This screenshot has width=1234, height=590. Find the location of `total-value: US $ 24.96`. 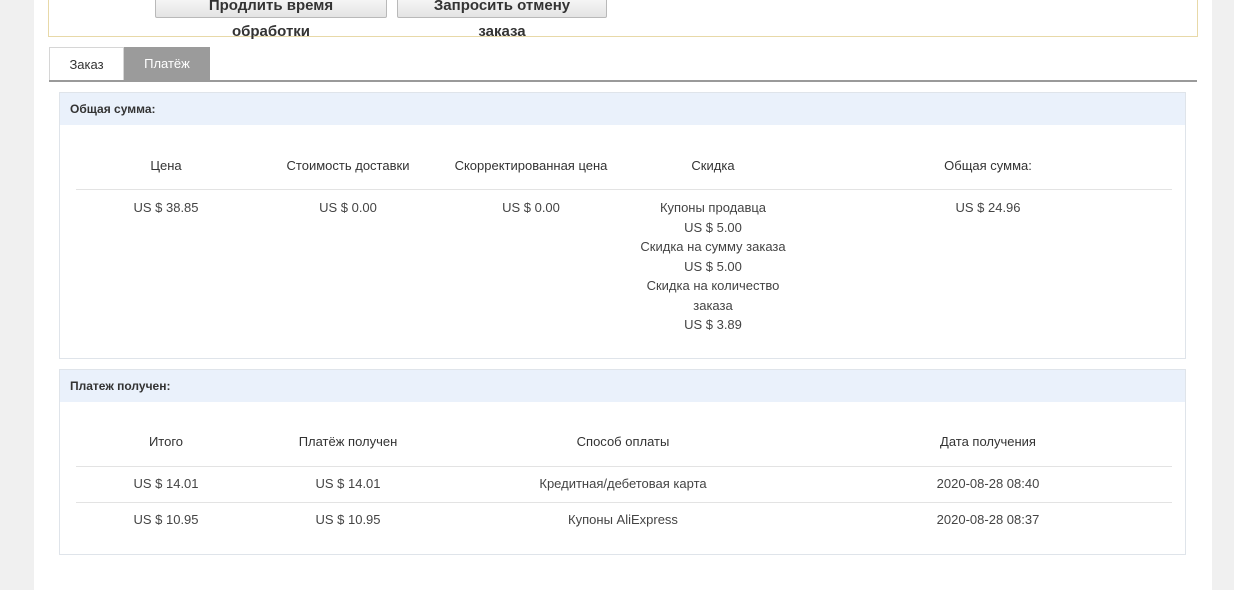

total-value: US $ 24.96 is located at coordinates (988, 207).